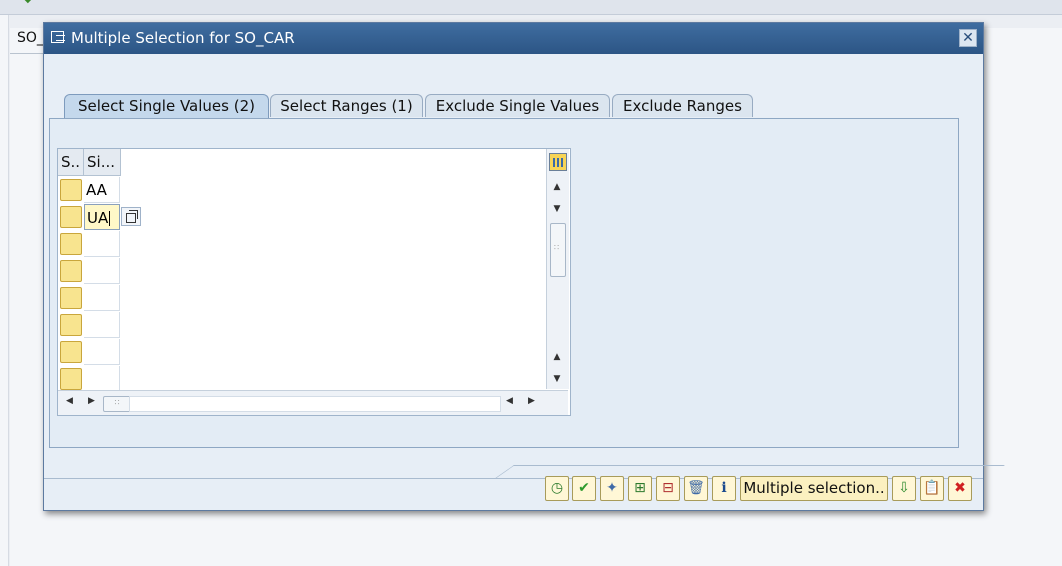  I want to click on text-caret, so click(110, 218).